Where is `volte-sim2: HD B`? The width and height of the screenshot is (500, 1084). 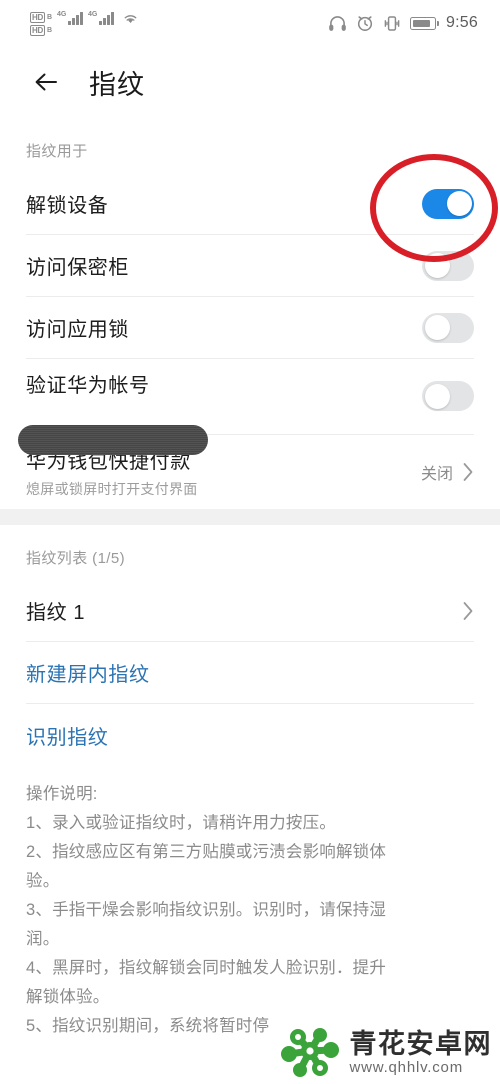
volte-sim2: HD B is located at coordinates (41, 30).